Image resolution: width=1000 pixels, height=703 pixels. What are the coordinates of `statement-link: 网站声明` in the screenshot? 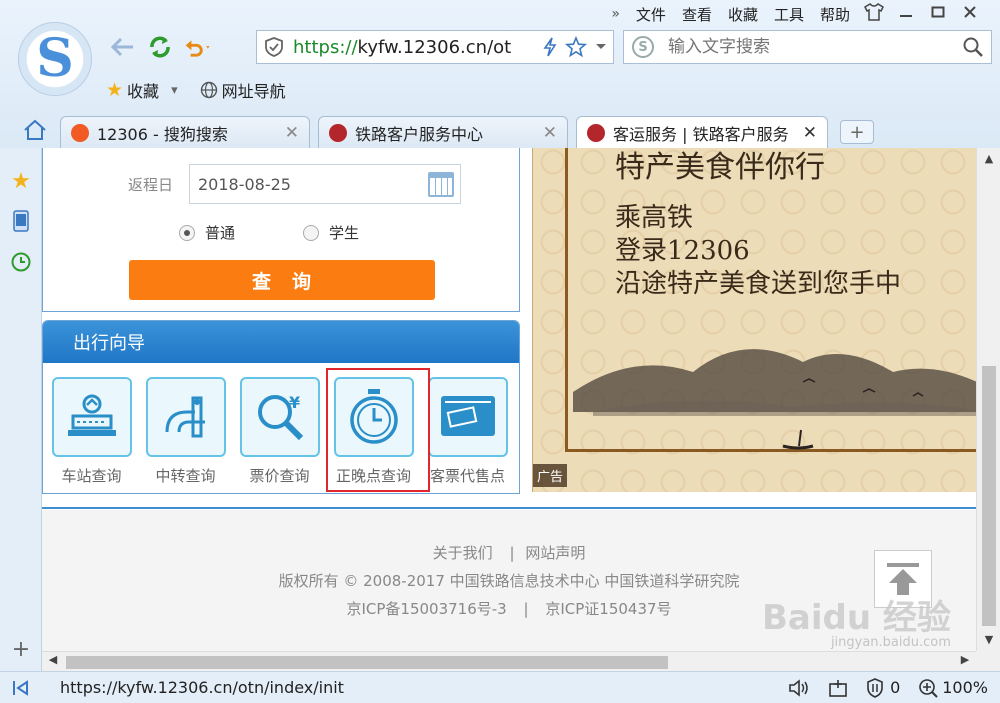 It's located at (555, 553).